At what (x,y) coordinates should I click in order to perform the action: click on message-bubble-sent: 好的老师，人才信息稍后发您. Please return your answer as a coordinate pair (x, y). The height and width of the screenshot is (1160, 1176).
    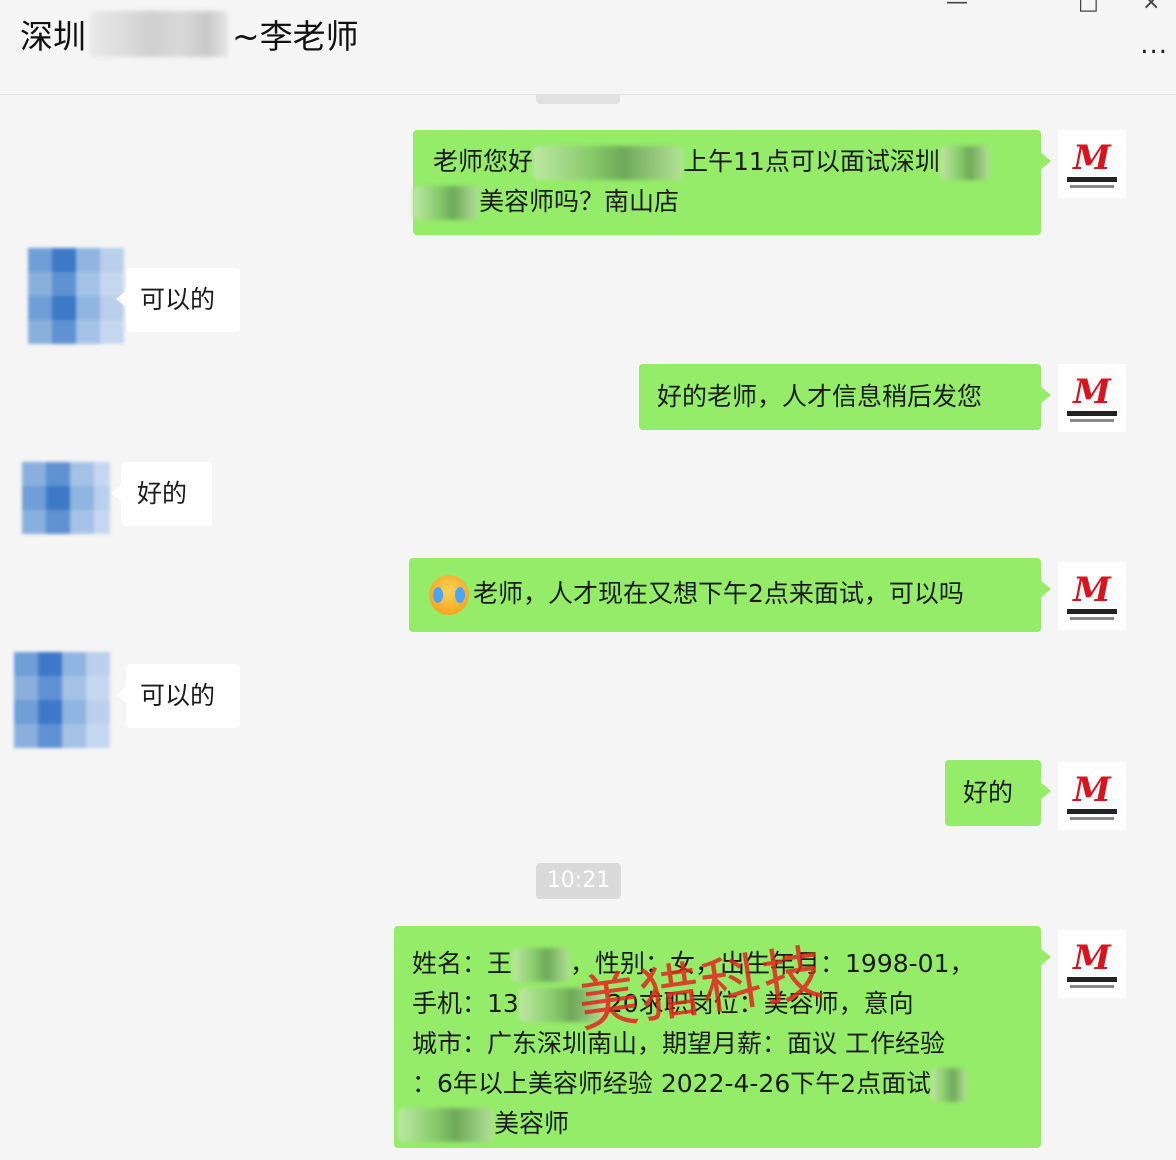
    Looking at the image, I should click on (845, 397).